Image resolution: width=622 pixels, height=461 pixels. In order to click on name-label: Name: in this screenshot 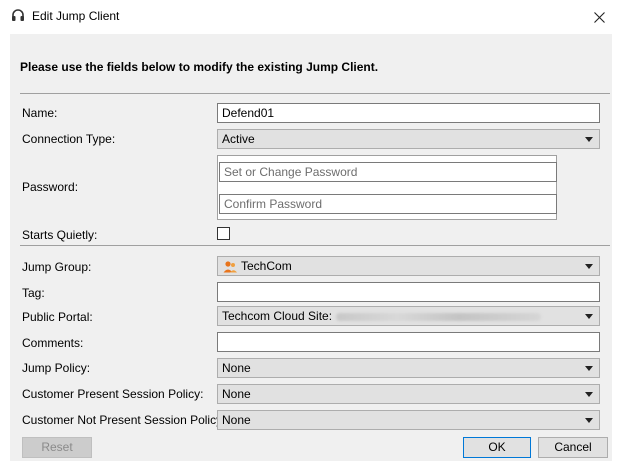, I will do `click(40, 113)`.